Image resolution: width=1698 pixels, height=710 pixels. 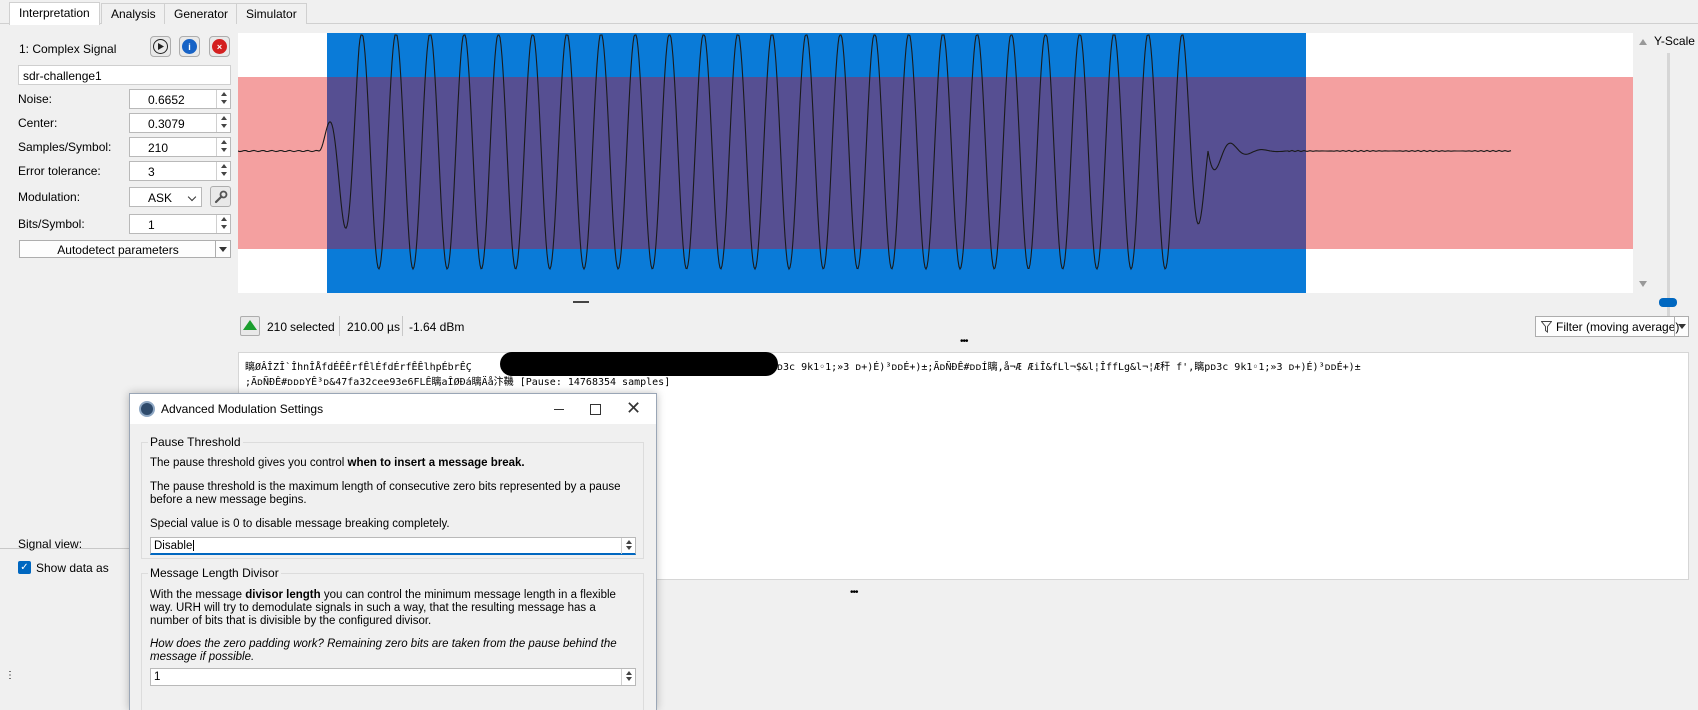 I want to click on modulation-value: ASK, so click(x=160, y=198).